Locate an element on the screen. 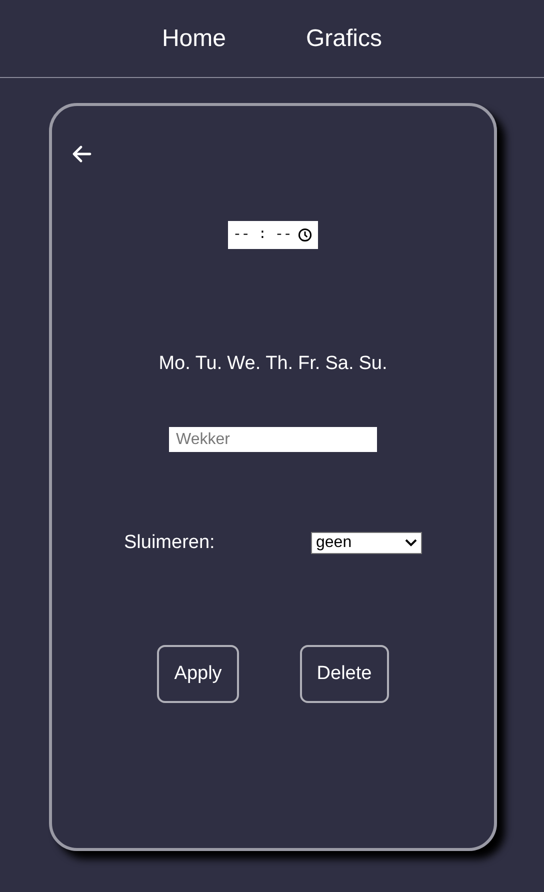 This screenshot has height=892, width=544. action-button: Delete is located at coordinates (344, 674).